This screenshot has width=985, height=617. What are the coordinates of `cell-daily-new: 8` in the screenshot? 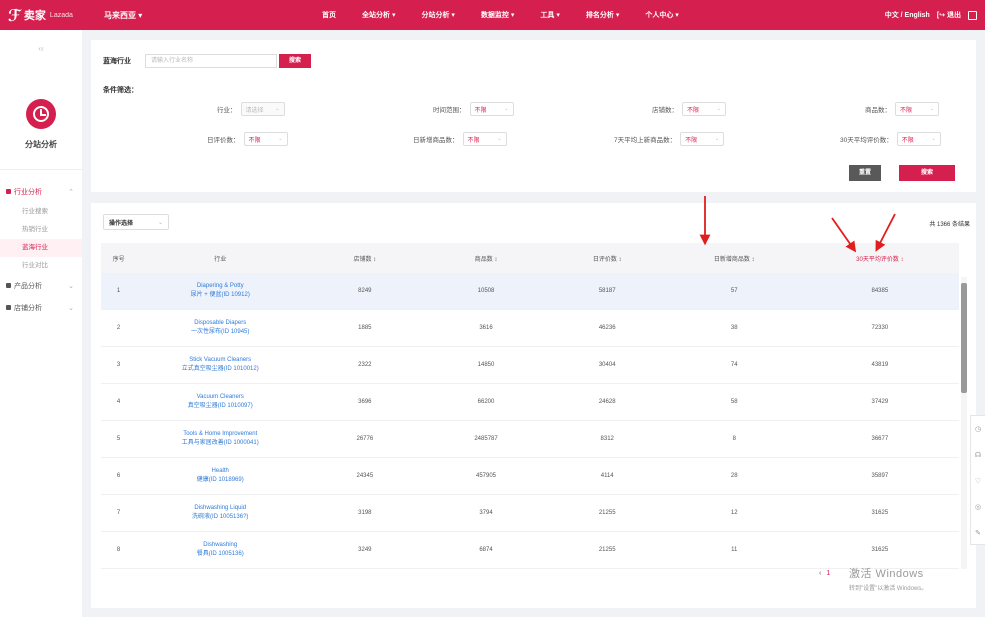 It's located at (734, 439).